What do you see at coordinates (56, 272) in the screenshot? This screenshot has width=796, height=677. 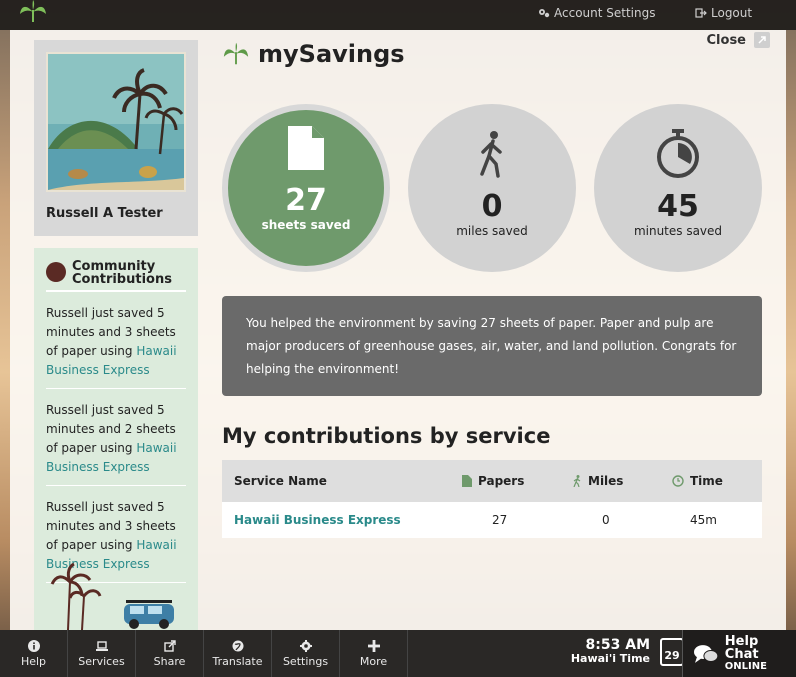 I see `community-globe-icon` at bounding box center [56, 272].